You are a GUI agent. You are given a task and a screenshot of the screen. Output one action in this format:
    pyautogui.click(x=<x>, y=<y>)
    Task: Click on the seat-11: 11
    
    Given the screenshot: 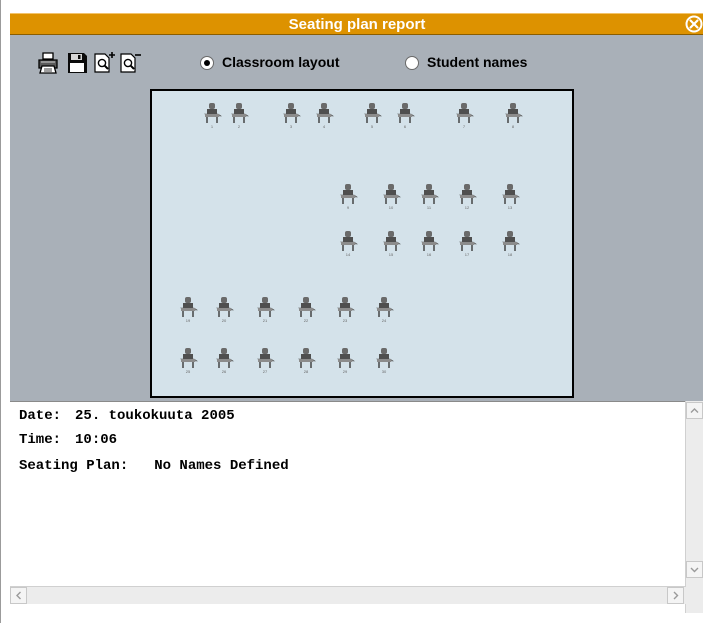 What is the action you would take?
    pyautogui.click(x=429, y=196)
    